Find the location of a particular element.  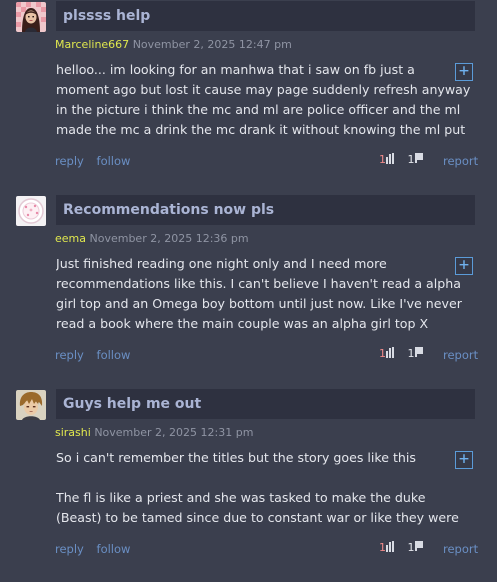

post-title: Recommendations now pls is located at coordinates (265, 210).